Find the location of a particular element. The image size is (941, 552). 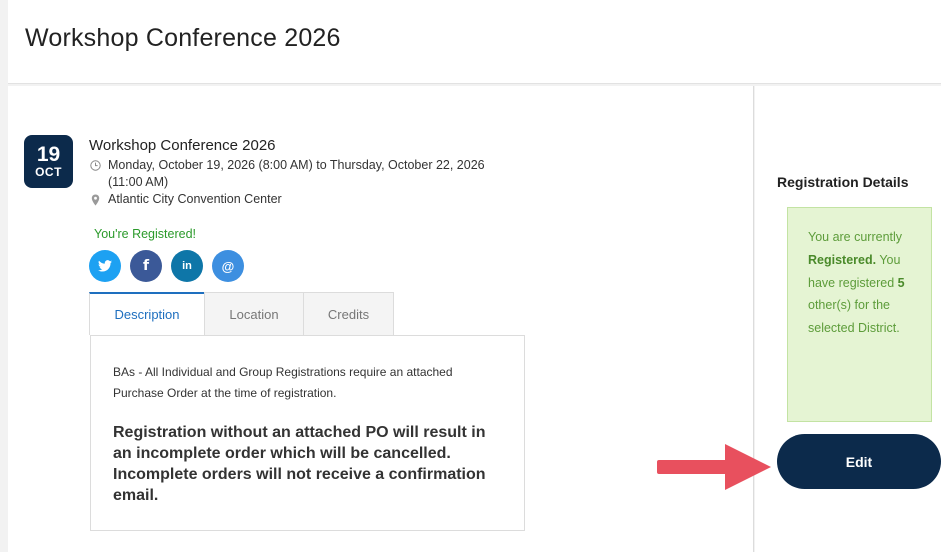

registration-details-title: Registration Details is located at coordinates (843, 182).